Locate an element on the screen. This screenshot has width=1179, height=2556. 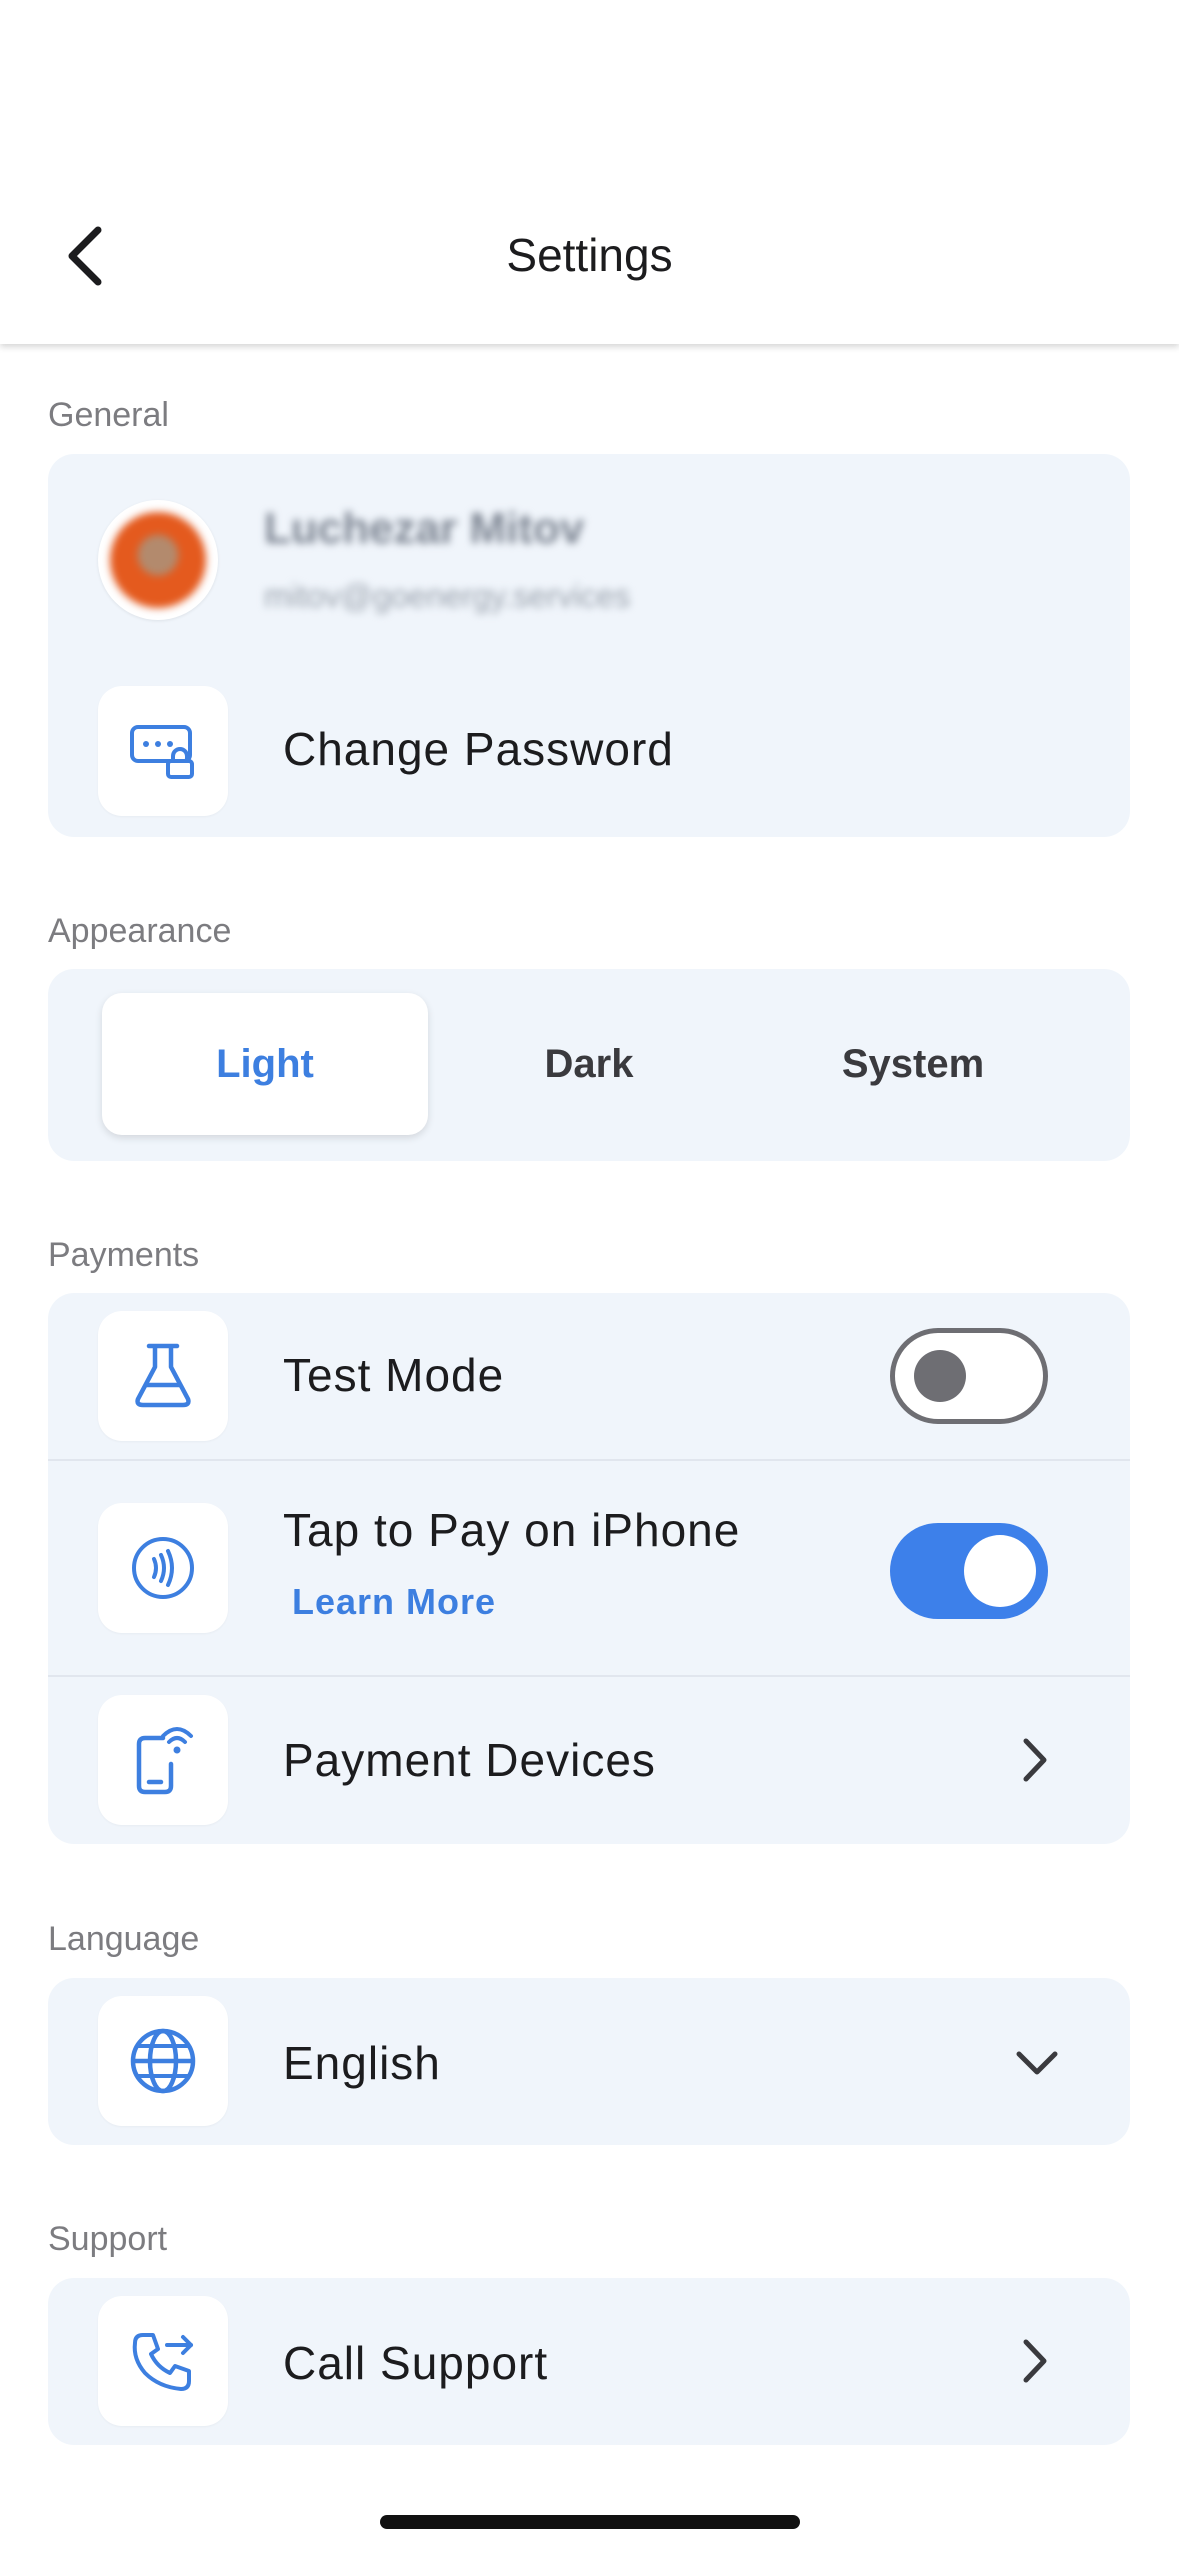
page-title: Settings is located at coordinates (589, 255).